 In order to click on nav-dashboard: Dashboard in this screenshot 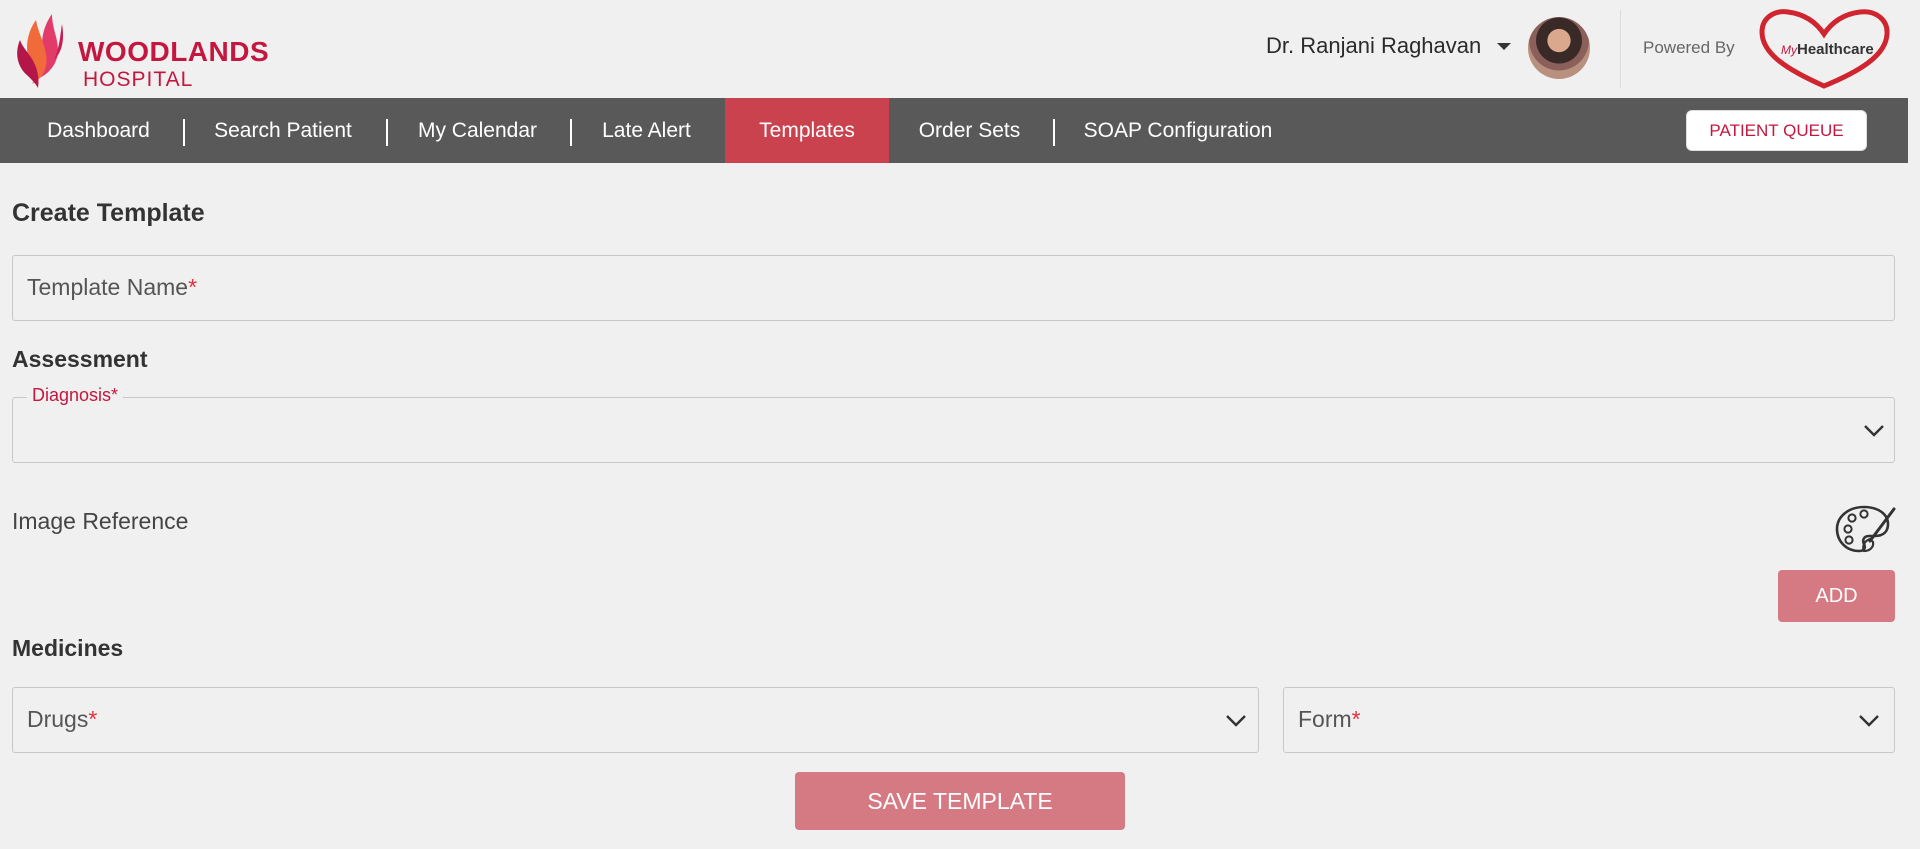, I will do `click(98, 130)`.